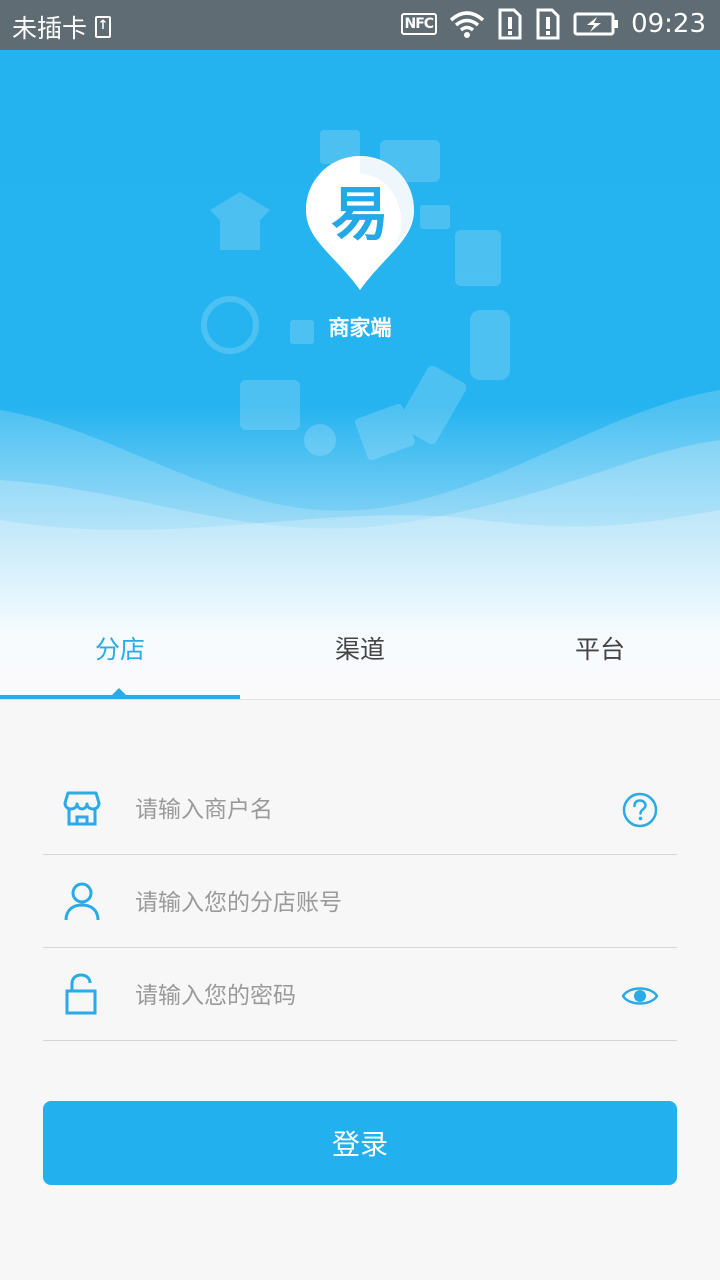  I want to click on lock-icon, so click(81, 994).